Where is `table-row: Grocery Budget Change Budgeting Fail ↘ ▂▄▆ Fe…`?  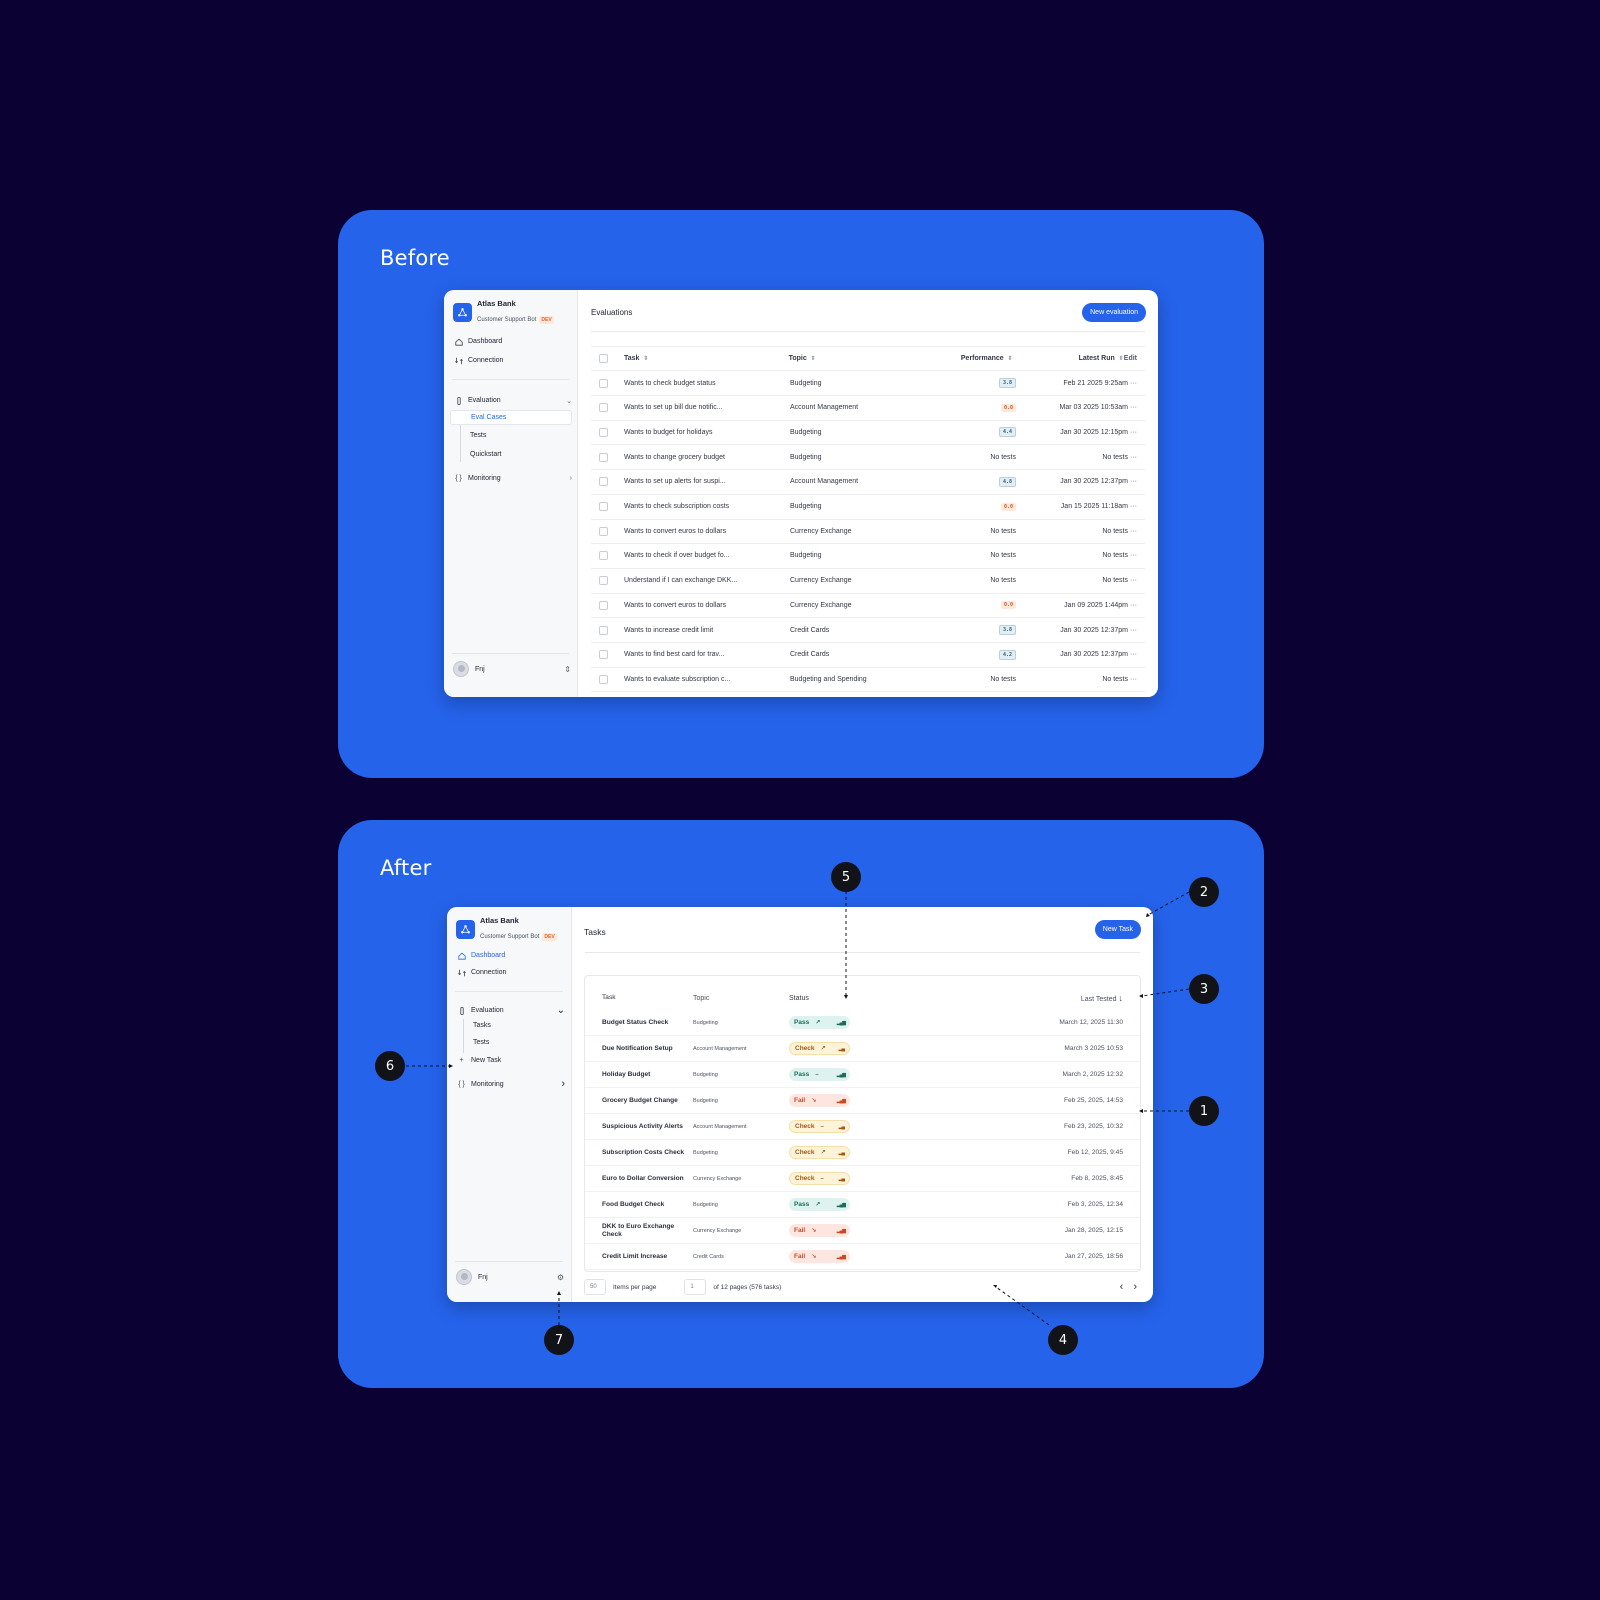 table-row: Grocery Budget Change Budgeting Fail ↘ ▂▄▆ Fe… is located at coordinates (862, 1101).